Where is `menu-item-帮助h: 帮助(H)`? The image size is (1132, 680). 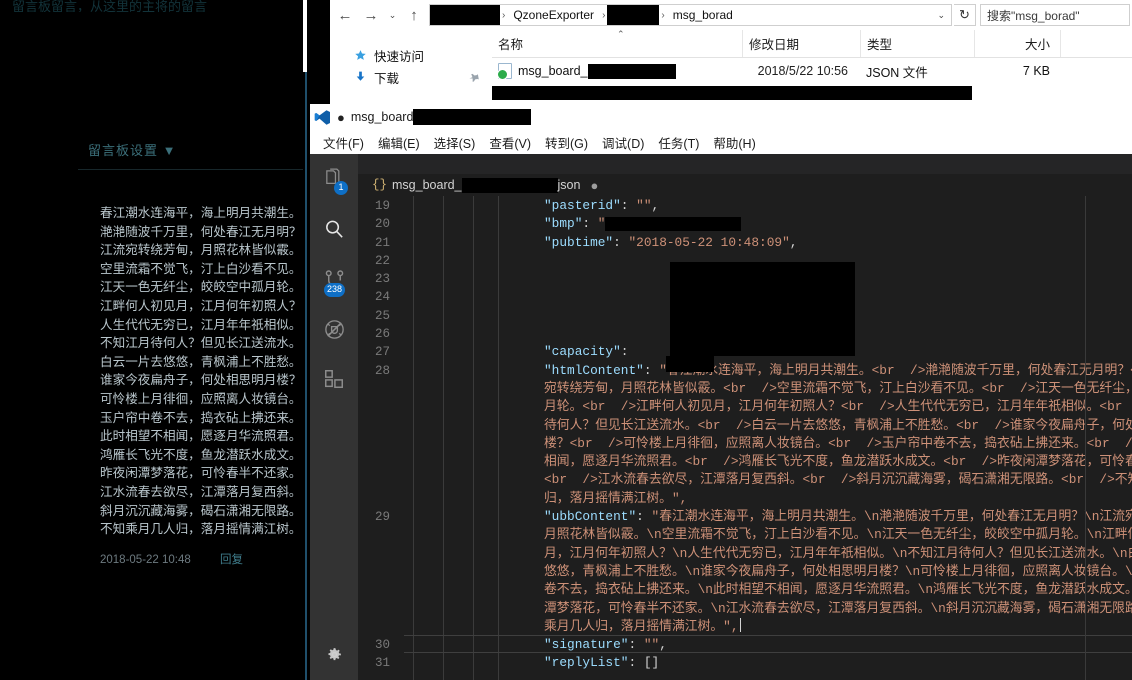 menu-item-帮助h: 帮助(H) is located at coordinates (734, 142).